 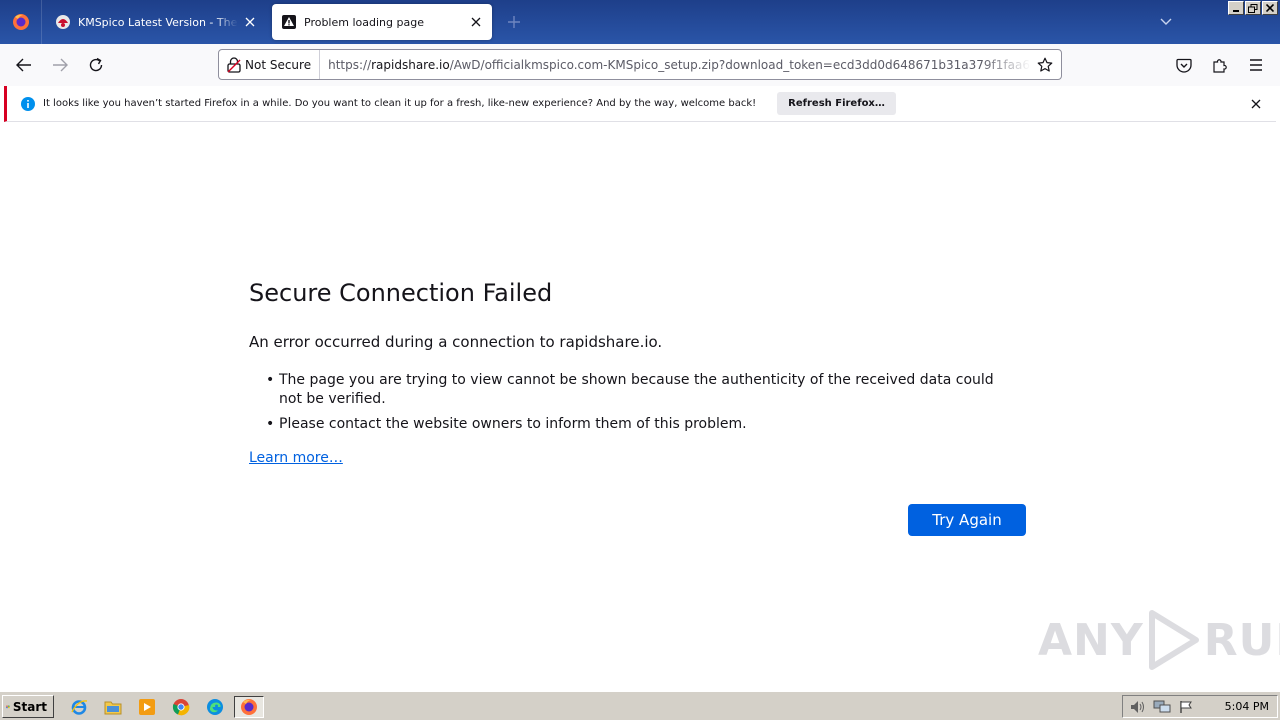 I want to click on flag-icon, so click(x=1186, y=706).